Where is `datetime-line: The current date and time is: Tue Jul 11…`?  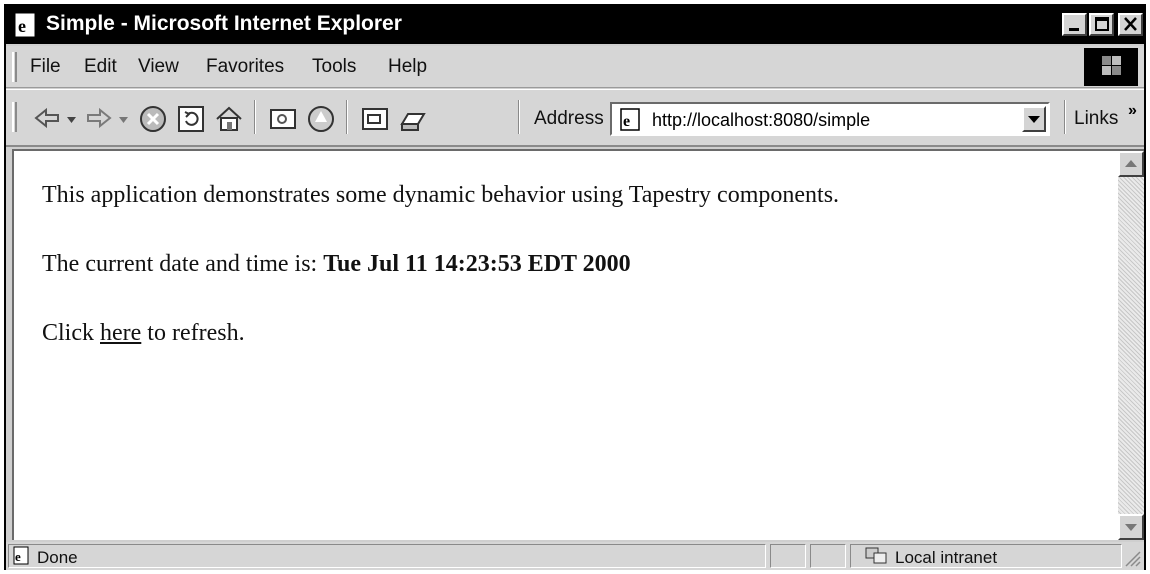 datetime-line: The current date and time is: Tue Jul 11… is located at coordinates (572, 264).